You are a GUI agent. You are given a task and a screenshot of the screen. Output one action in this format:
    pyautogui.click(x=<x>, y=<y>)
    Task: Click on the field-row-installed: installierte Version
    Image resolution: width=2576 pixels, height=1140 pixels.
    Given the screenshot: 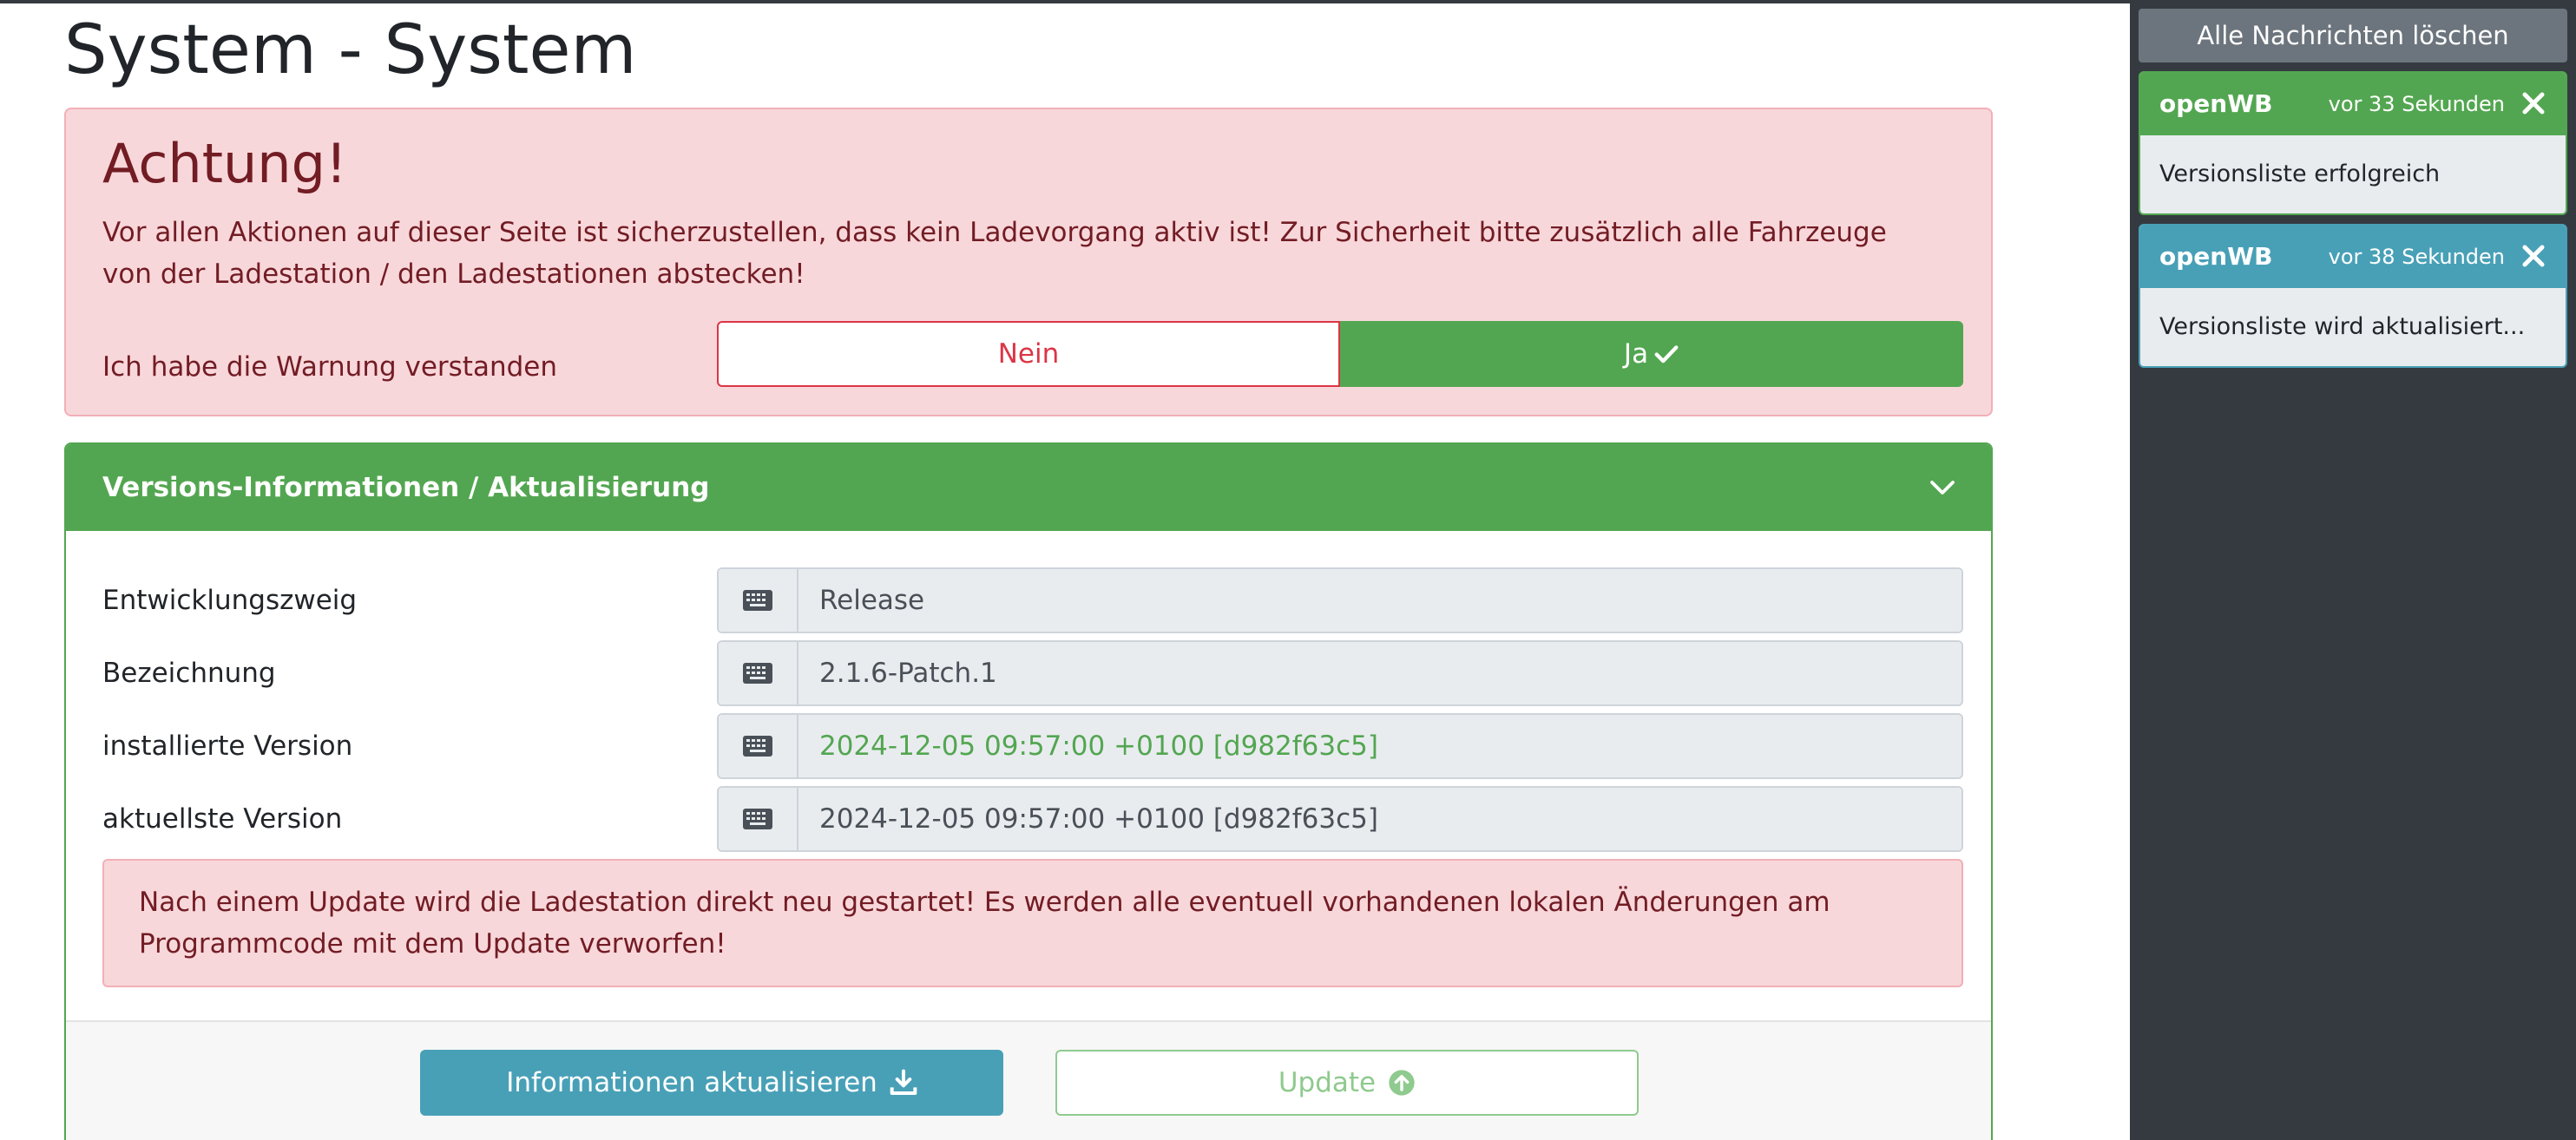 What is the action you would take?
    pyautogui.click(x=1029, y=746)
    